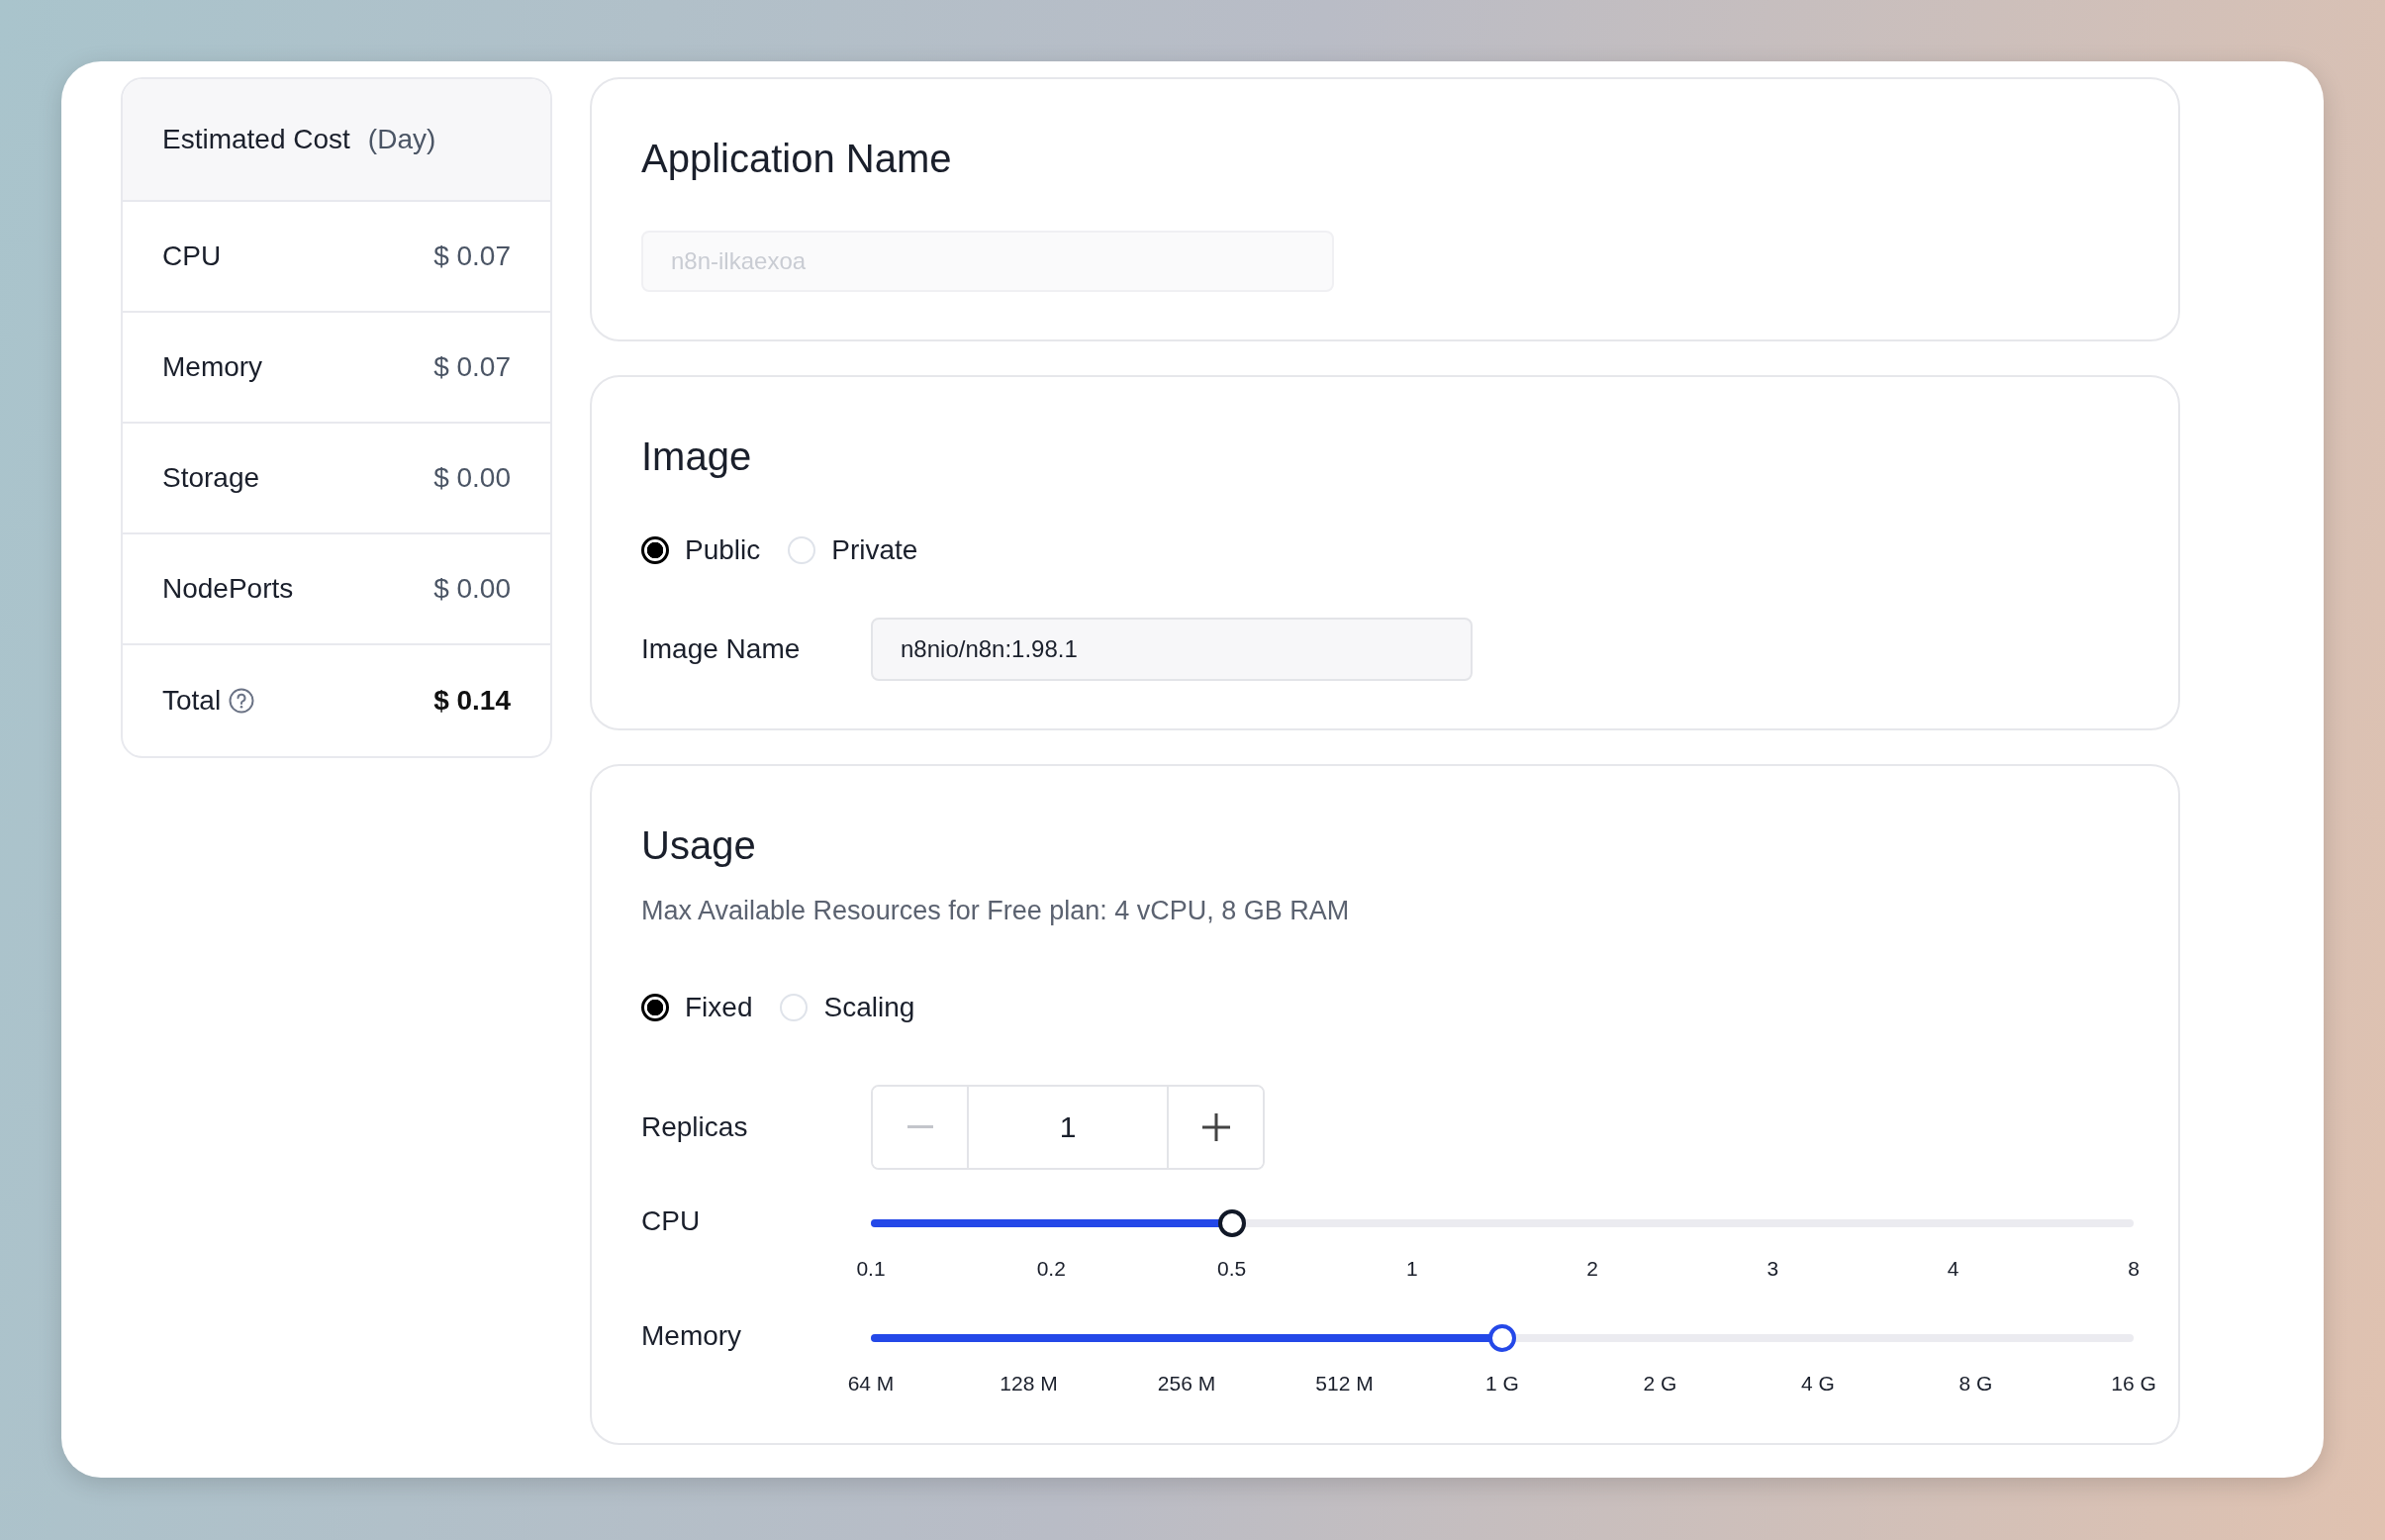 Image resolution: width=2385 pixels, height=1540 pixels. I want to click on image-name-field: n8nio/n8n:1.98.1, so click(1172, 649).